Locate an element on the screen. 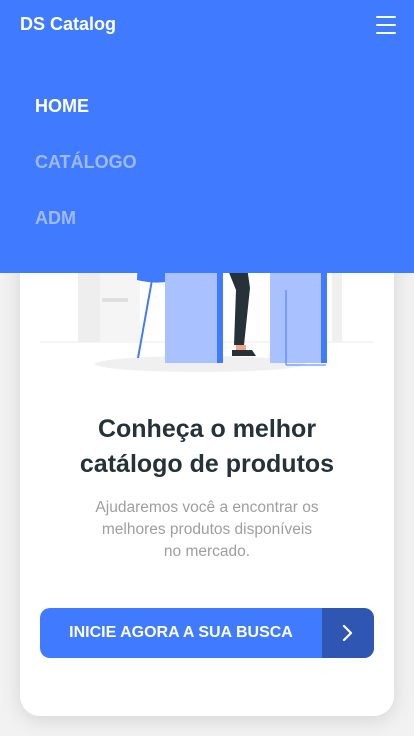 This screenshot has width=414, height=736. nav-item-catalog: CATÁLOGO is located at coordinates (86, 180).